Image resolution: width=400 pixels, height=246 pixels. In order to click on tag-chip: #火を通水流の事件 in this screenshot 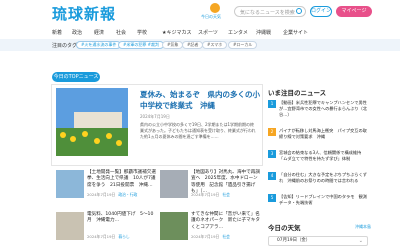, I will do `click(99, 45)`.